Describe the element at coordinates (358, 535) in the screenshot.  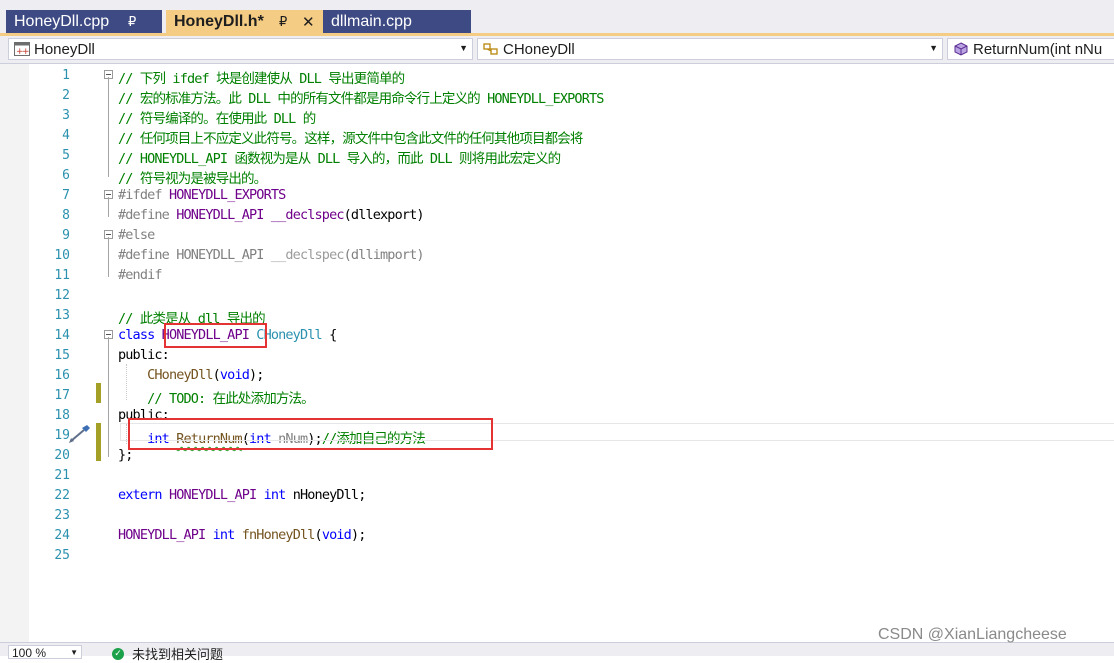
I see `code-token: );` at that location.